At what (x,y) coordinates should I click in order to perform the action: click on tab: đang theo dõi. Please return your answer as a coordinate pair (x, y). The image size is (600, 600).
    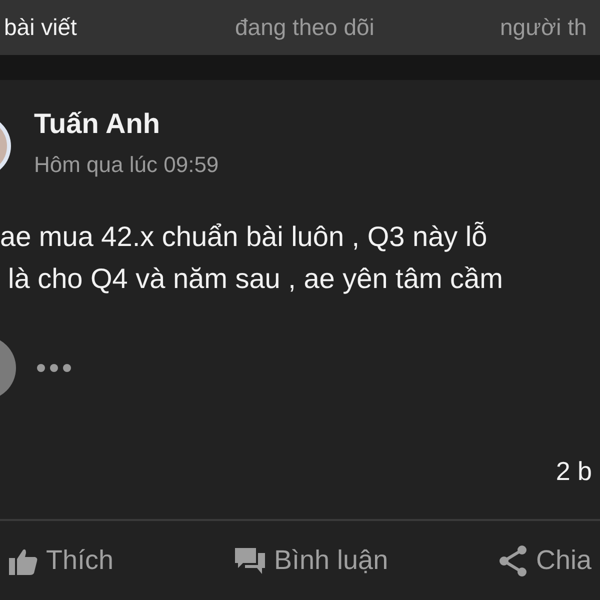
    Looking at the image, I should click on (367, 27).